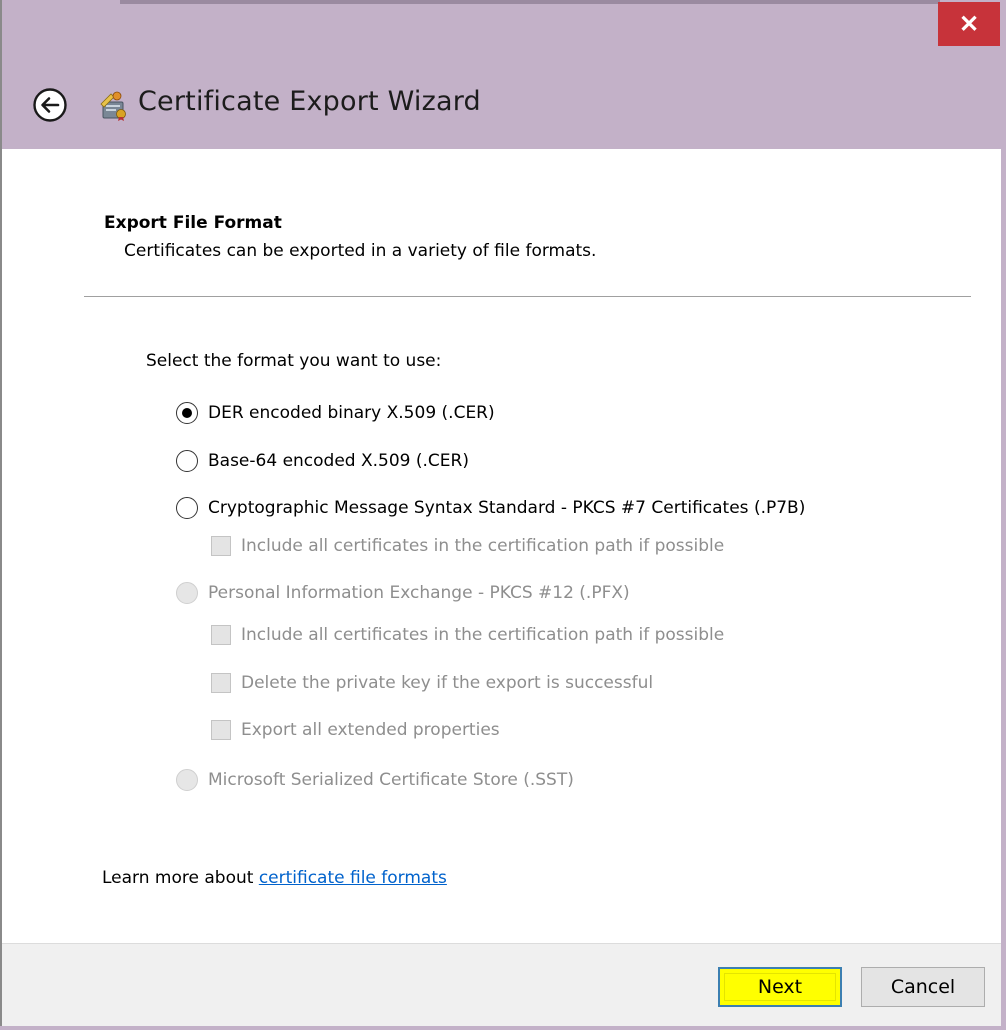 This screenshot has height=1030, width=1006. Describe the element at coordinates (294, 361) in the screenshot. I see `format-prompt: Select the format you want to use:` at that location.